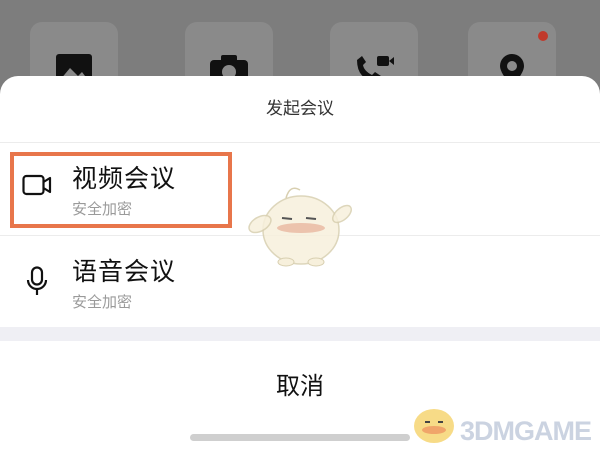 This screenshot has width=600, height=450. What do you see at coordinates (102, 209) in the screenshot?
I see `video-meeting-subtitle: 安全加密` at bounding box center [102, 209].